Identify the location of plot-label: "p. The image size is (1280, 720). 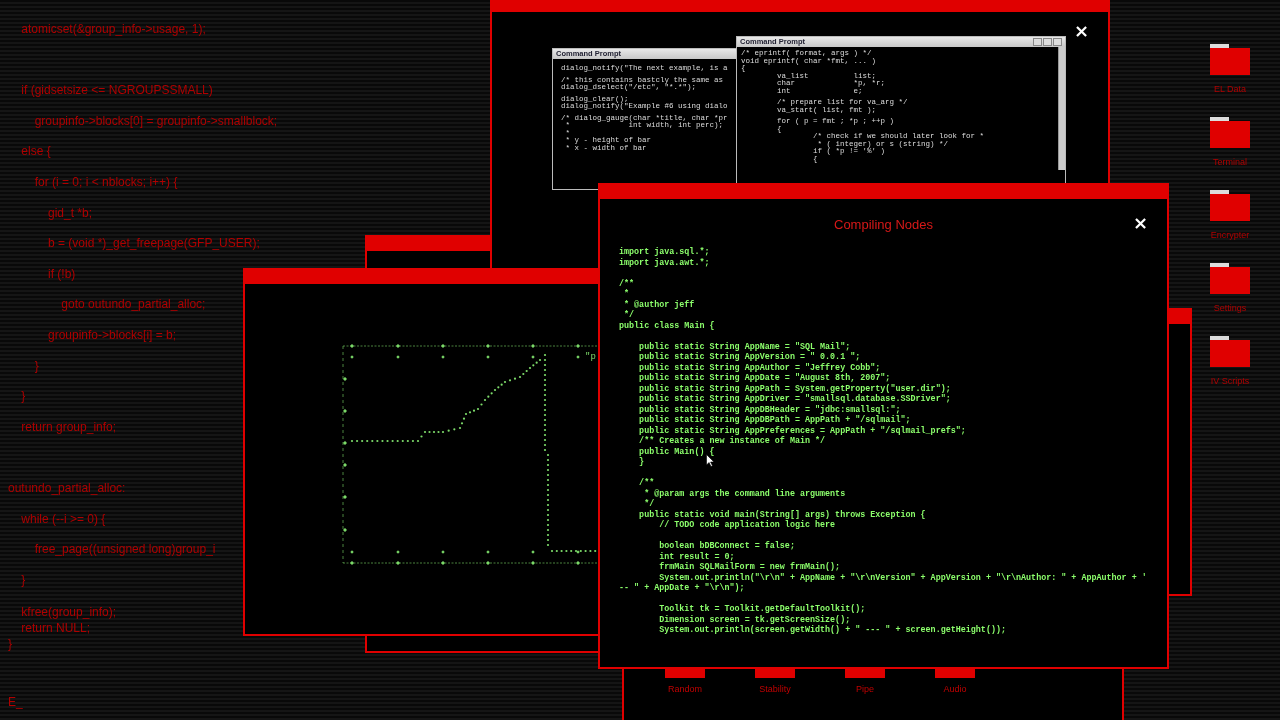
(590, 357).